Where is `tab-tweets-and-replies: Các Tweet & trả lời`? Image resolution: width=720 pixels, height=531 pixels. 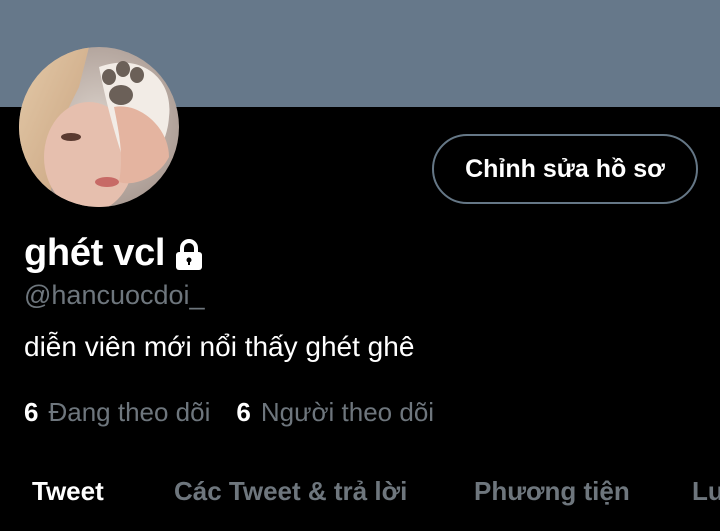
tab-tweets-and-replies: Các Tweet & trả lời is located at coordinates (290, 491).